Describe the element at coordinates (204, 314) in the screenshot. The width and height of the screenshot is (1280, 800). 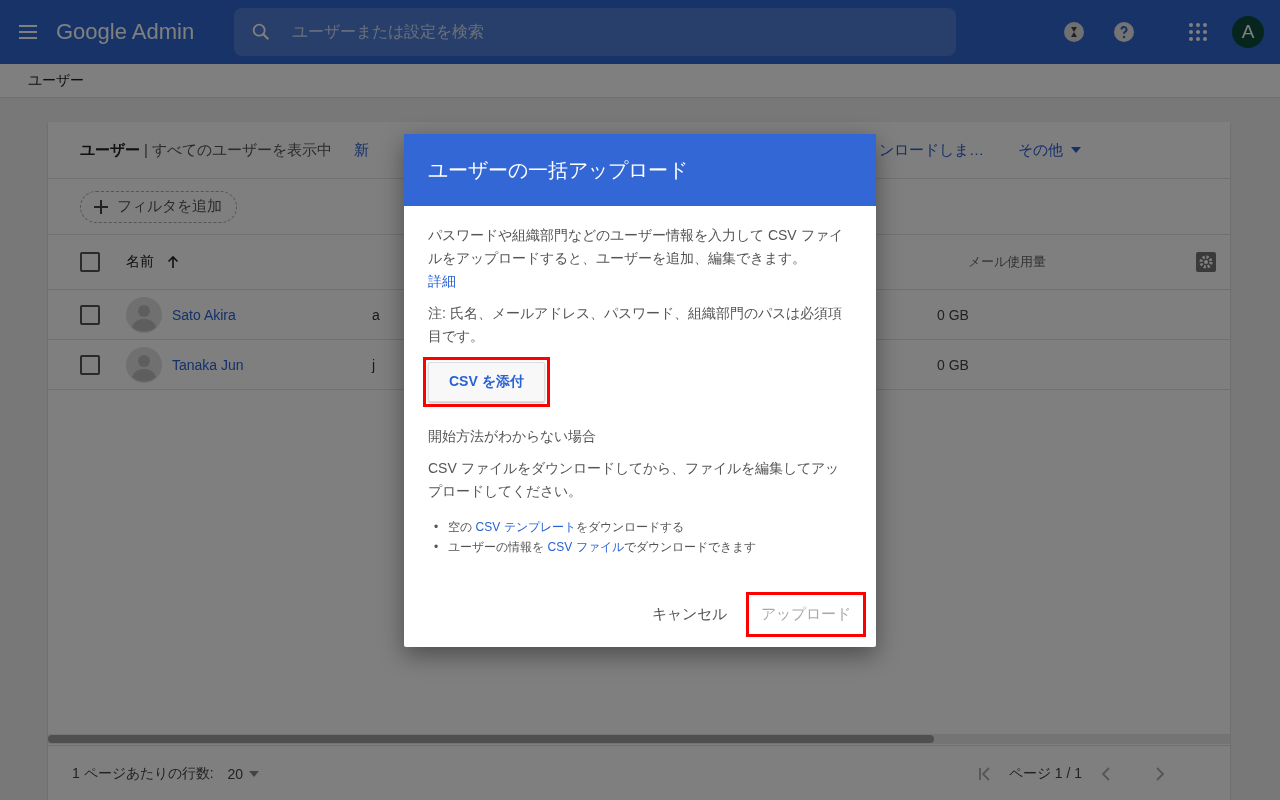
I see `user-name-link: Sato Akira` at that location.